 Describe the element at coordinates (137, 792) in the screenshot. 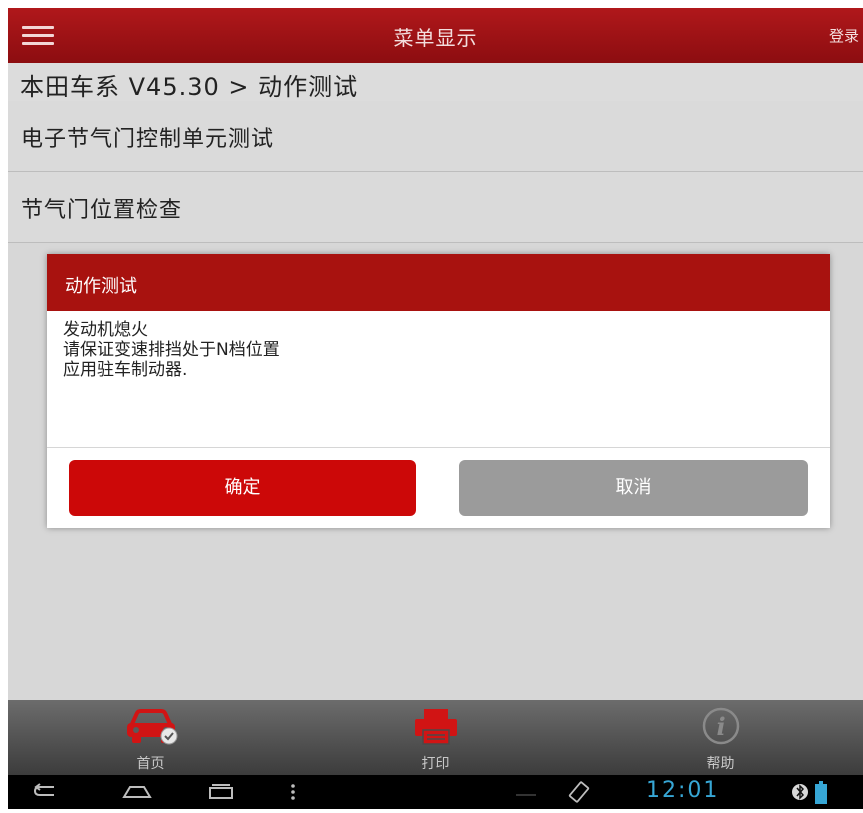

I see `home-icon` at that location.